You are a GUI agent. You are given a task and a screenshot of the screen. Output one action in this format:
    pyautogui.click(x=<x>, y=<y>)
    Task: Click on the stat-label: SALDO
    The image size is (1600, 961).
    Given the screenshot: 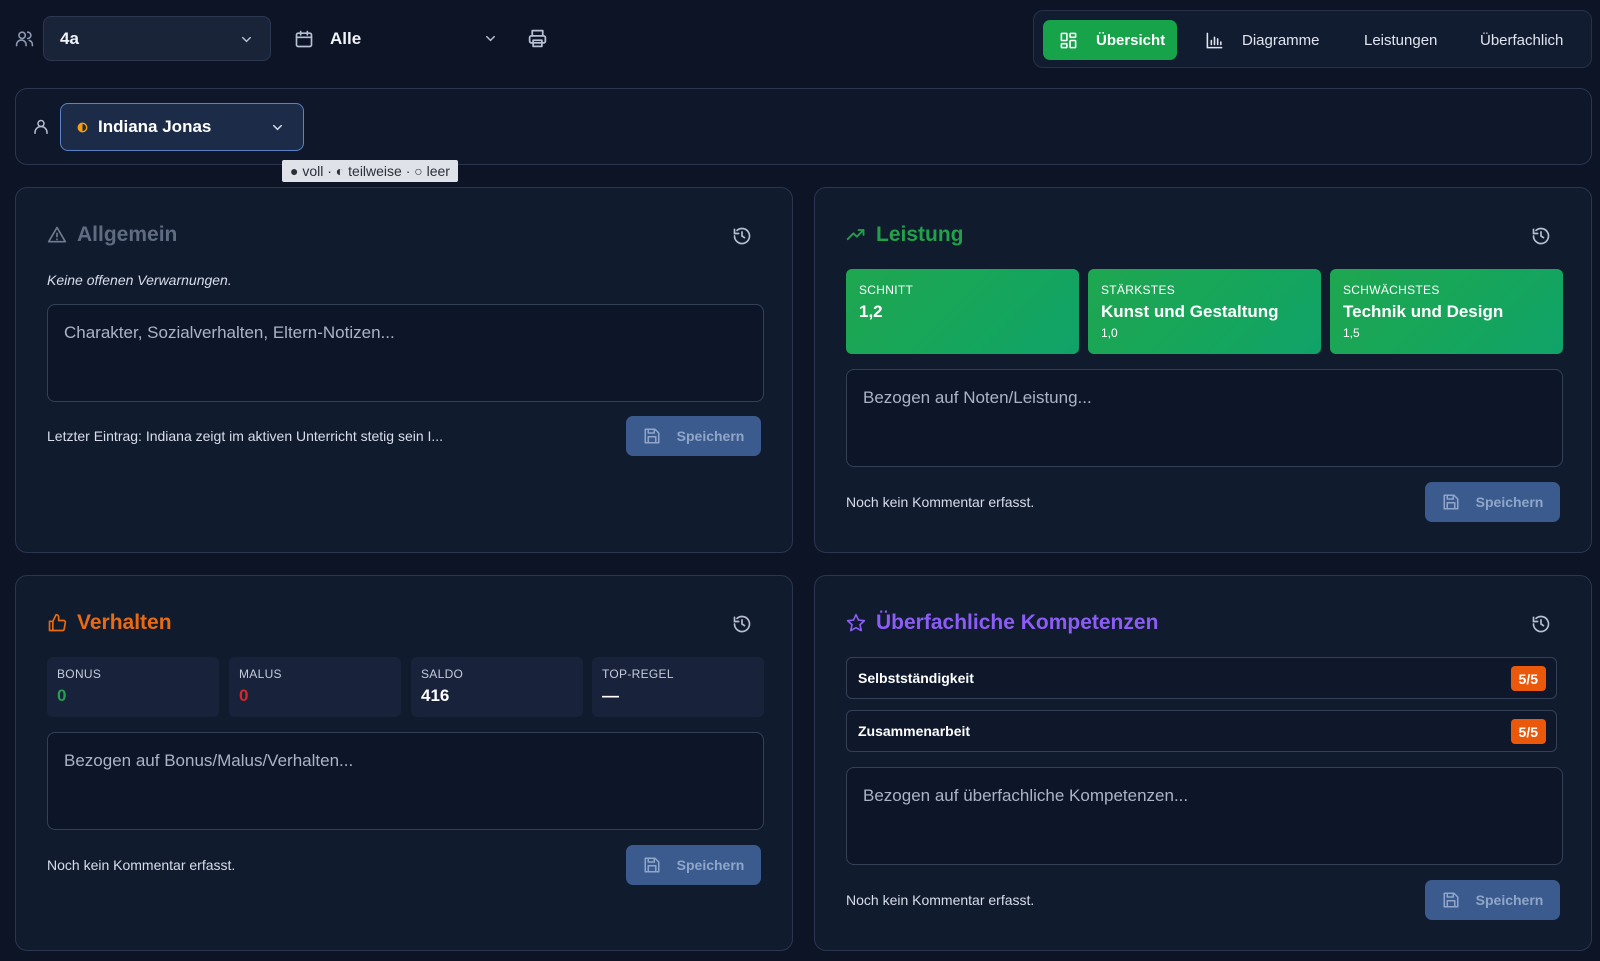 What is the action you would take?
    pyautogui.click(x=442, y=674)
    